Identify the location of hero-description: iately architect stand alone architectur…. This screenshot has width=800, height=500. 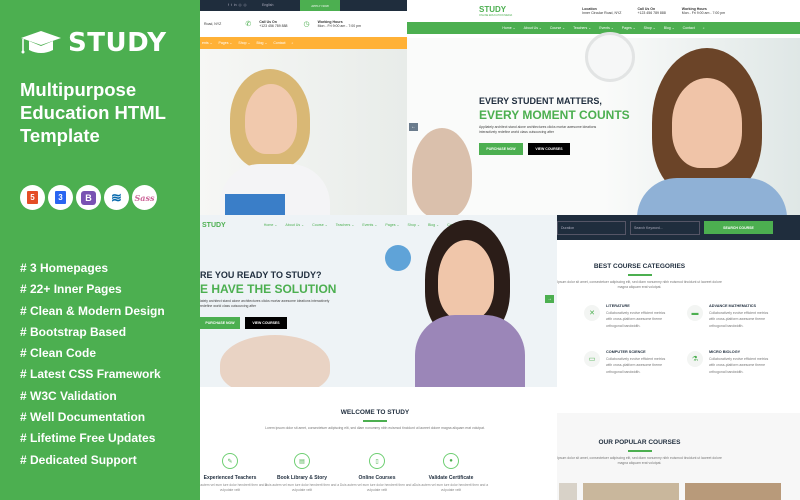
(265, 303).